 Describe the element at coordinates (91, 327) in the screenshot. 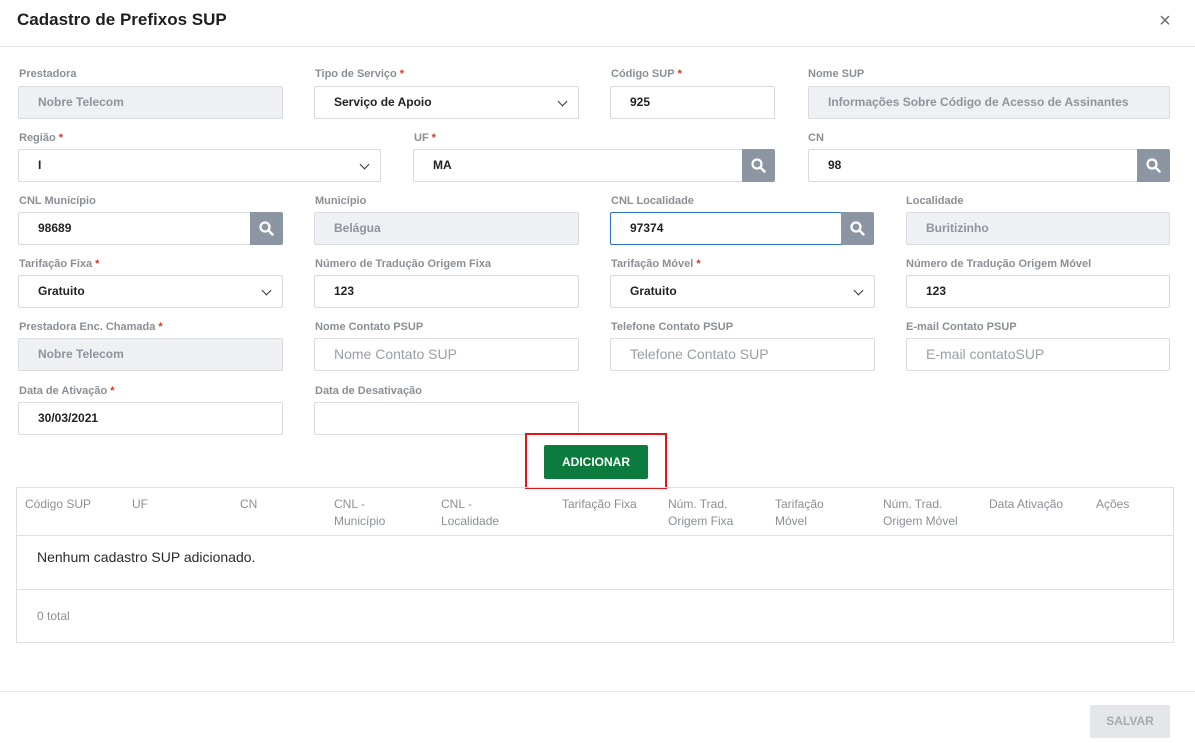

I see `prestadora-enc-label: Prestadora Enc. Chamada *` at that location.